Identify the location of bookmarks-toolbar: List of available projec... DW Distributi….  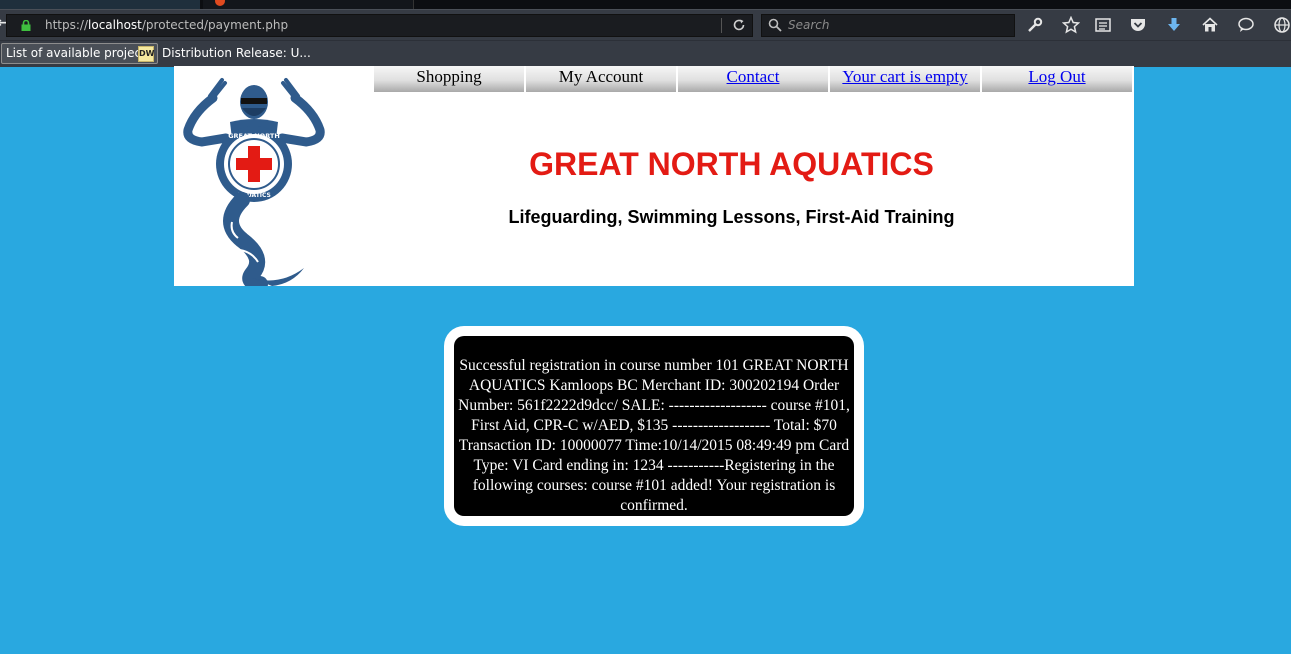
(645, 53).